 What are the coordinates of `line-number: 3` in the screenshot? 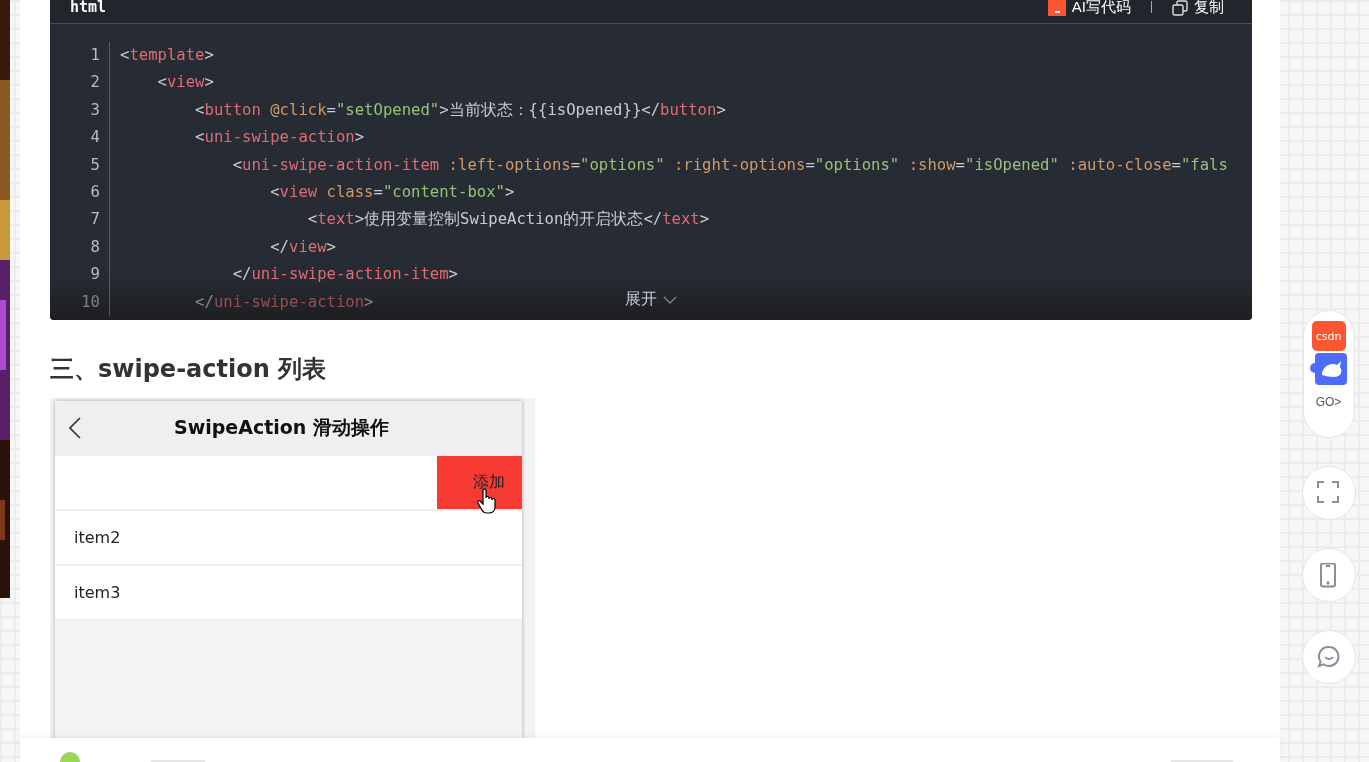 It's located at (94, 110).